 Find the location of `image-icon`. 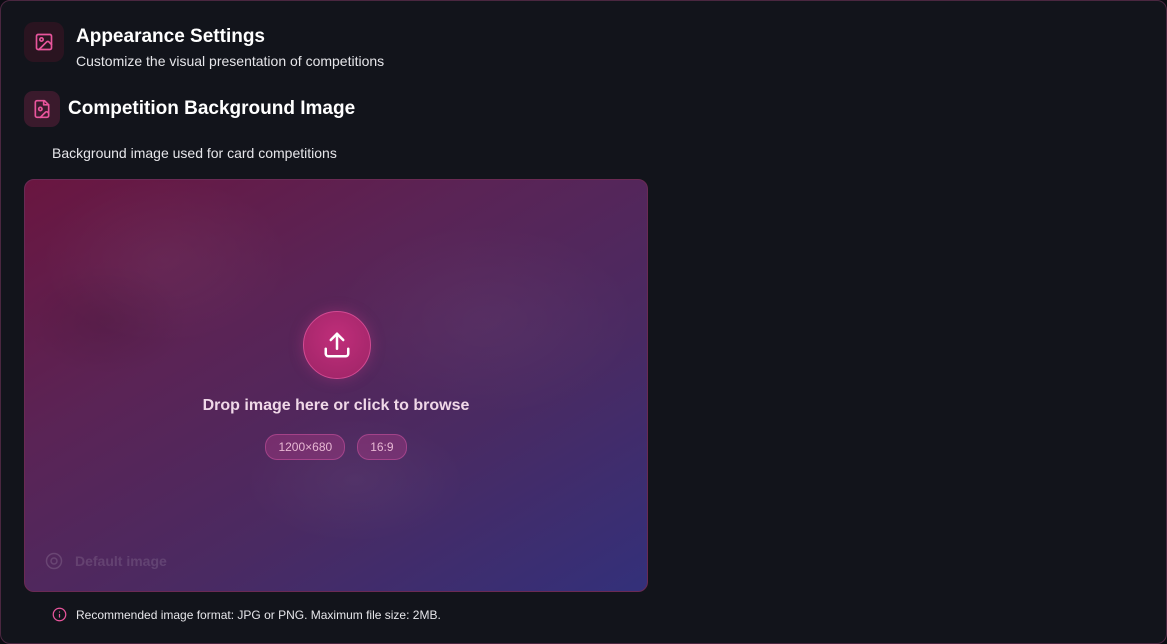

image-icon is located at coordinates (44, 42).